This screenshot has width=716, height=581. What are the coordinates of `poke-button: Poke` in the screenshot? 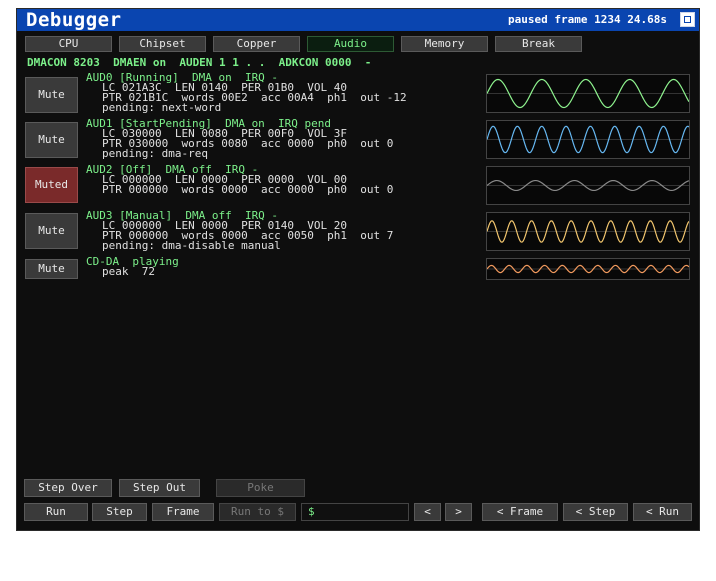 It's located at (260, 488).